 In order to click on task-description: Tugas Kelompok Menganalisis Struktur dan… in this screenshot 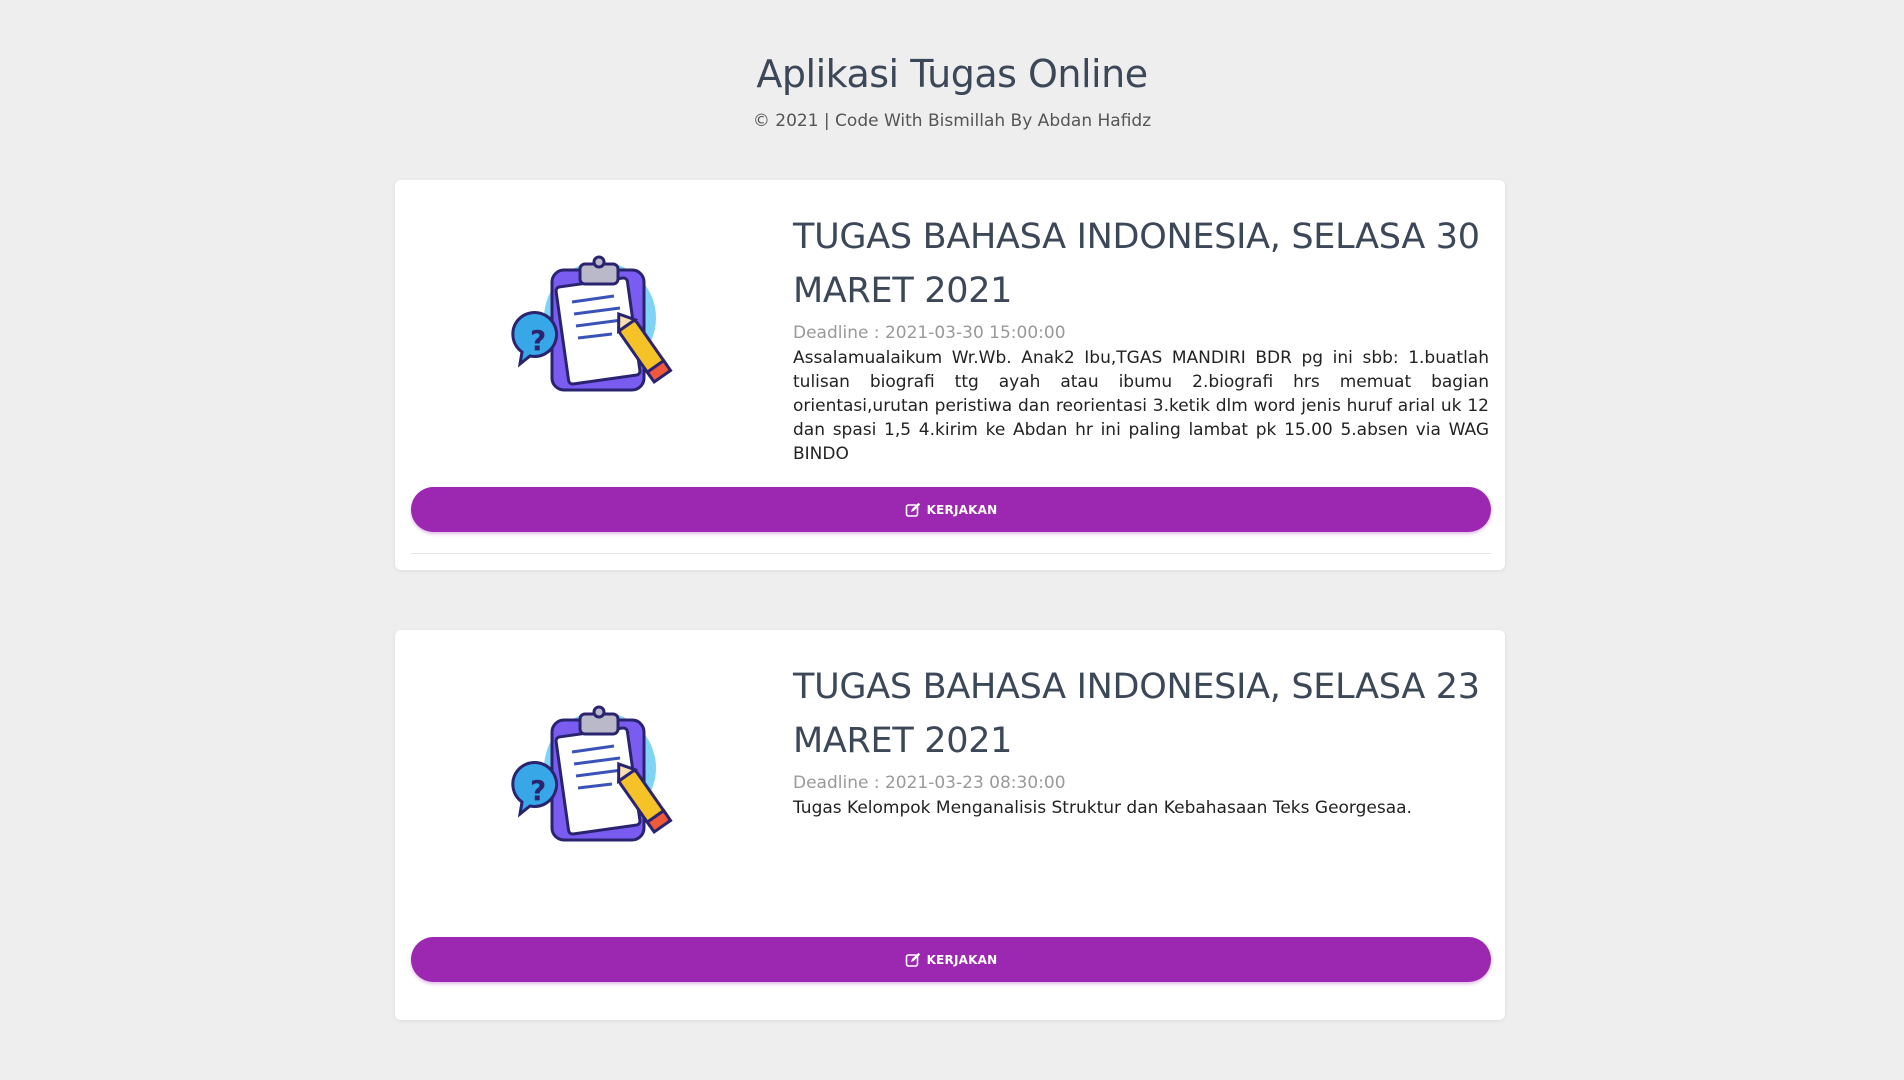, I will do `click(1102, 808)`.